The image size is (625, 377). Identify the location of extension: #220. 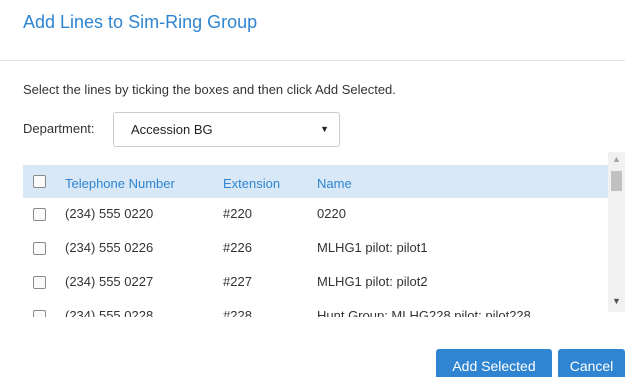
(237, 213).